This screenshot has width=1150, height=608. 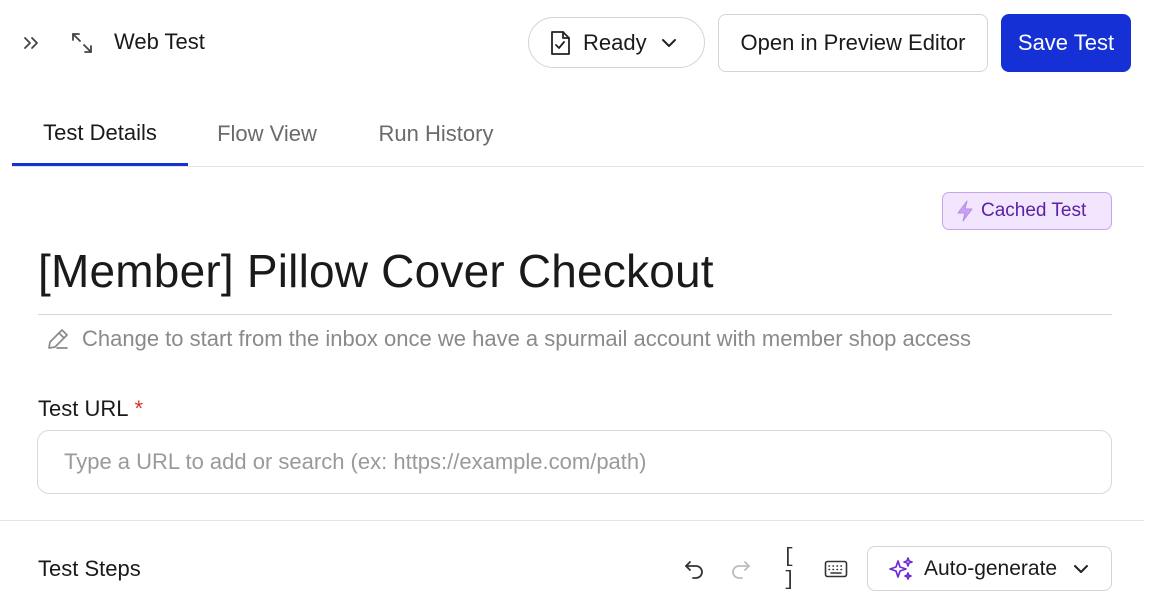 I want to click on app-title: Web Test, so click(x=159, y=41).